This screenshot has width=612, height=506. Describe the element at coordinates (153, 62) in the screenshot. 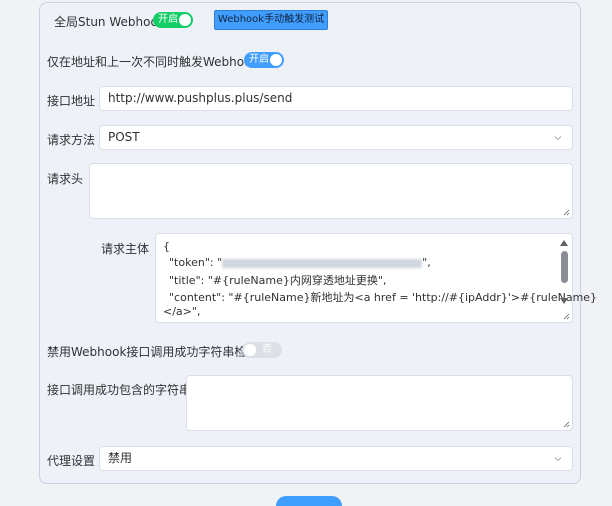

I see `only-diff-label: 仅在地址和上一次不同时触发Webhook` at that location.